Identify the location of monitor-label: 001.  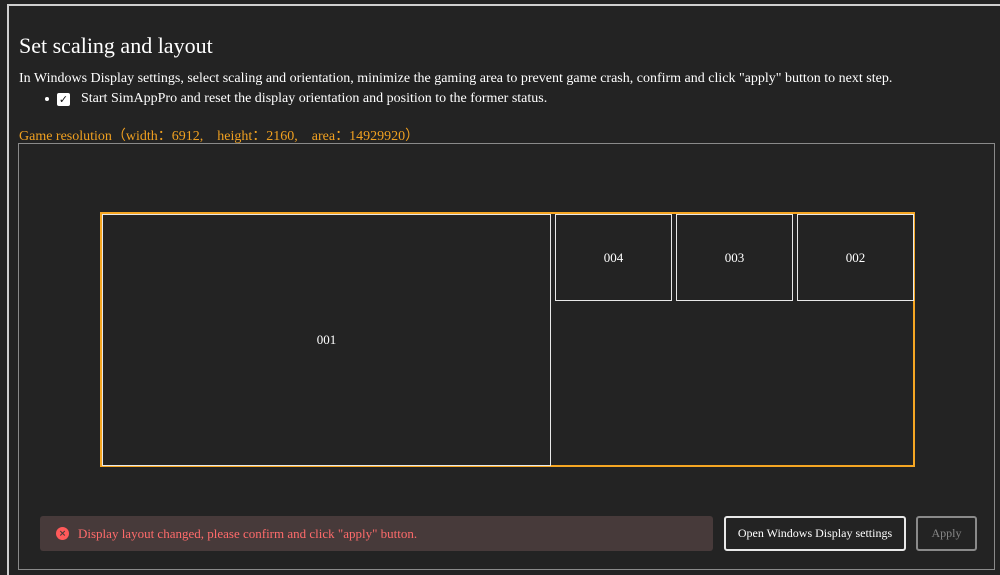
(326, 339).